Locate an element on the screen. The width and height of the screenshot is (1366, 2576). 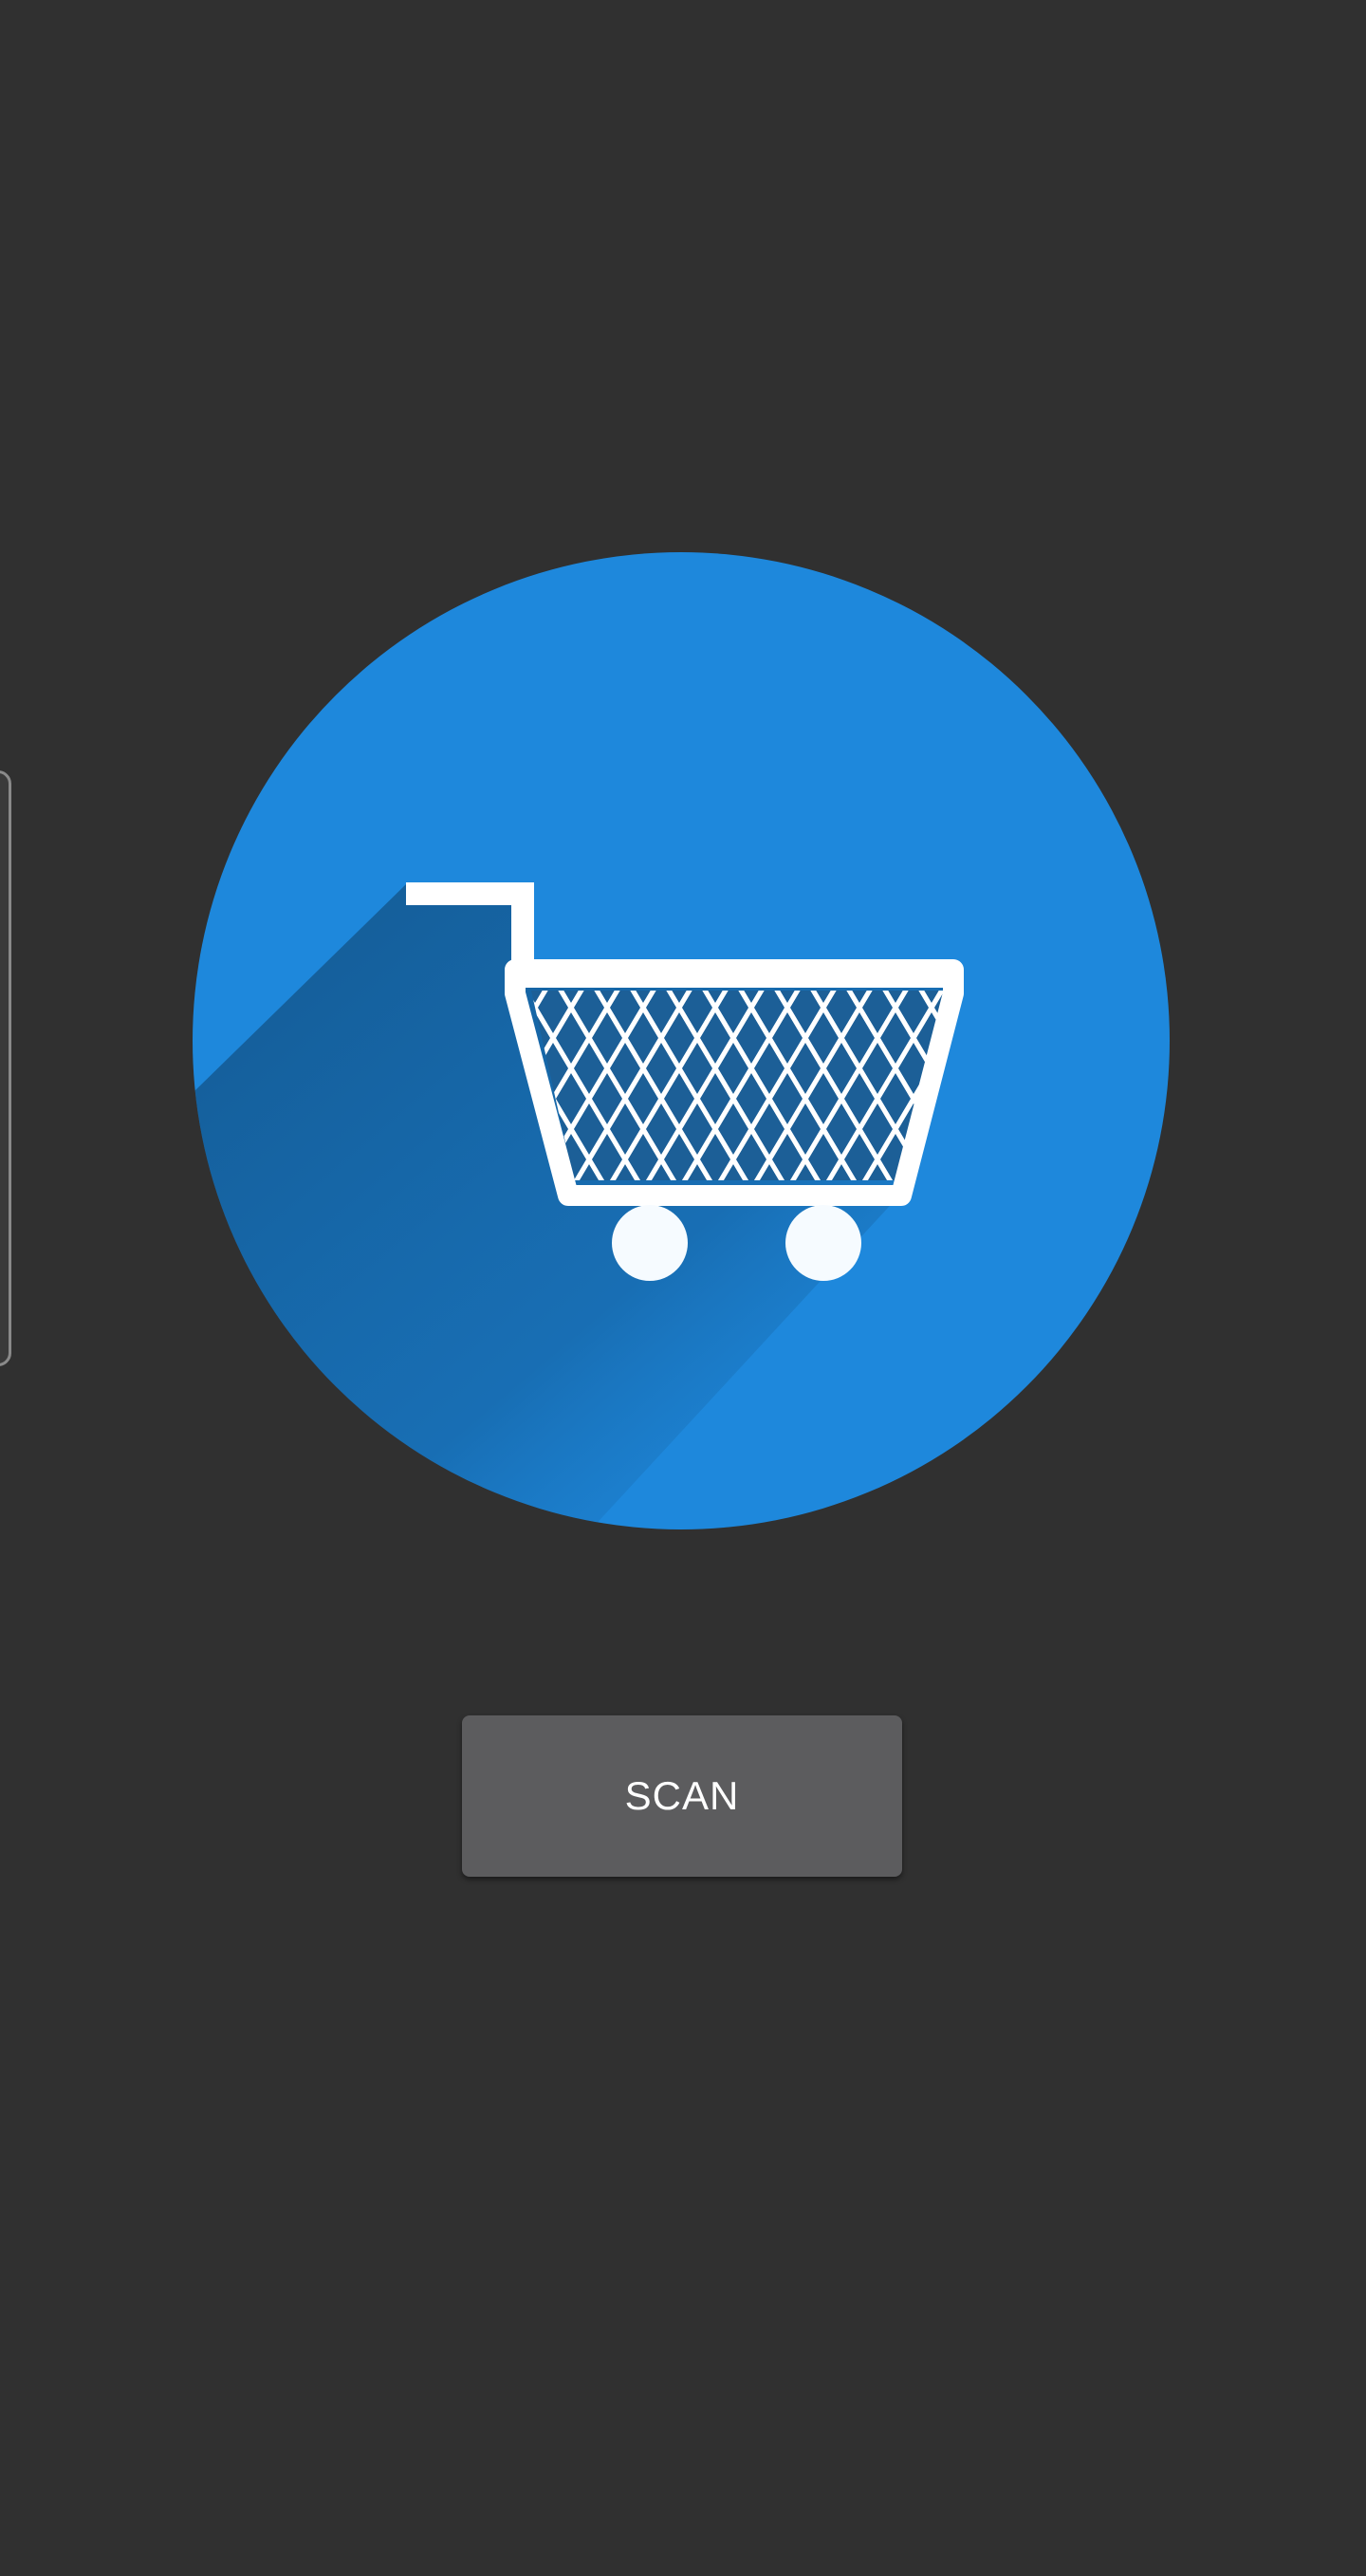
scan-button-label: SCAN is located at coordinates (682, 1795).